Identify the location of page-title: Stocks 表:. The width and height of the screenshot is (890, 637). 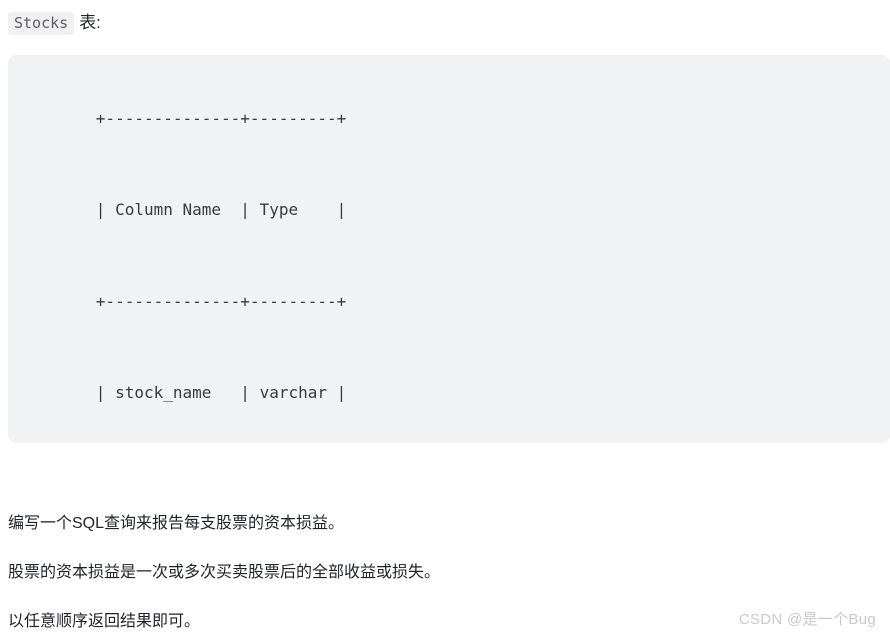
(54, 23).